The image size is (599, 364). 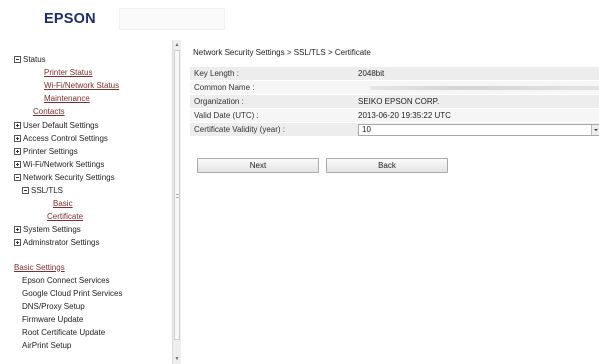 What do you see at coordinates (34, 59) in the screenshot?
I see `sidebar-item-label: Status` at bounding box center [34, 59].